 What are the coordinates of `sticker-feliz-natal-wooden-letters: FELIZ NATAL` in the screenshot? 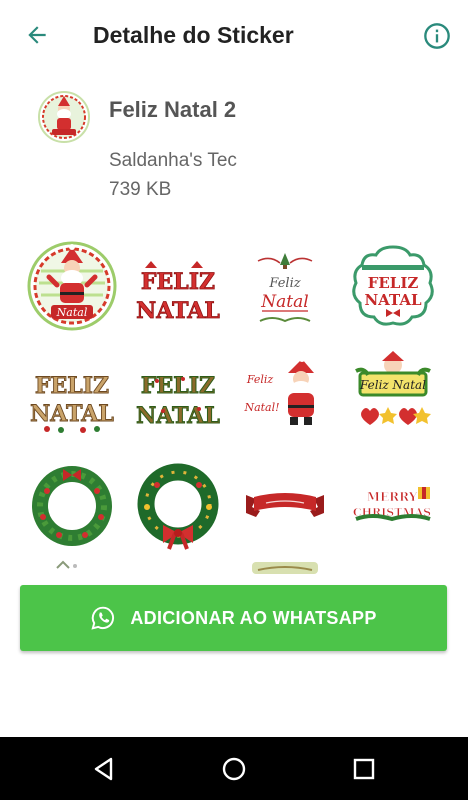 It's located at (72, 396).